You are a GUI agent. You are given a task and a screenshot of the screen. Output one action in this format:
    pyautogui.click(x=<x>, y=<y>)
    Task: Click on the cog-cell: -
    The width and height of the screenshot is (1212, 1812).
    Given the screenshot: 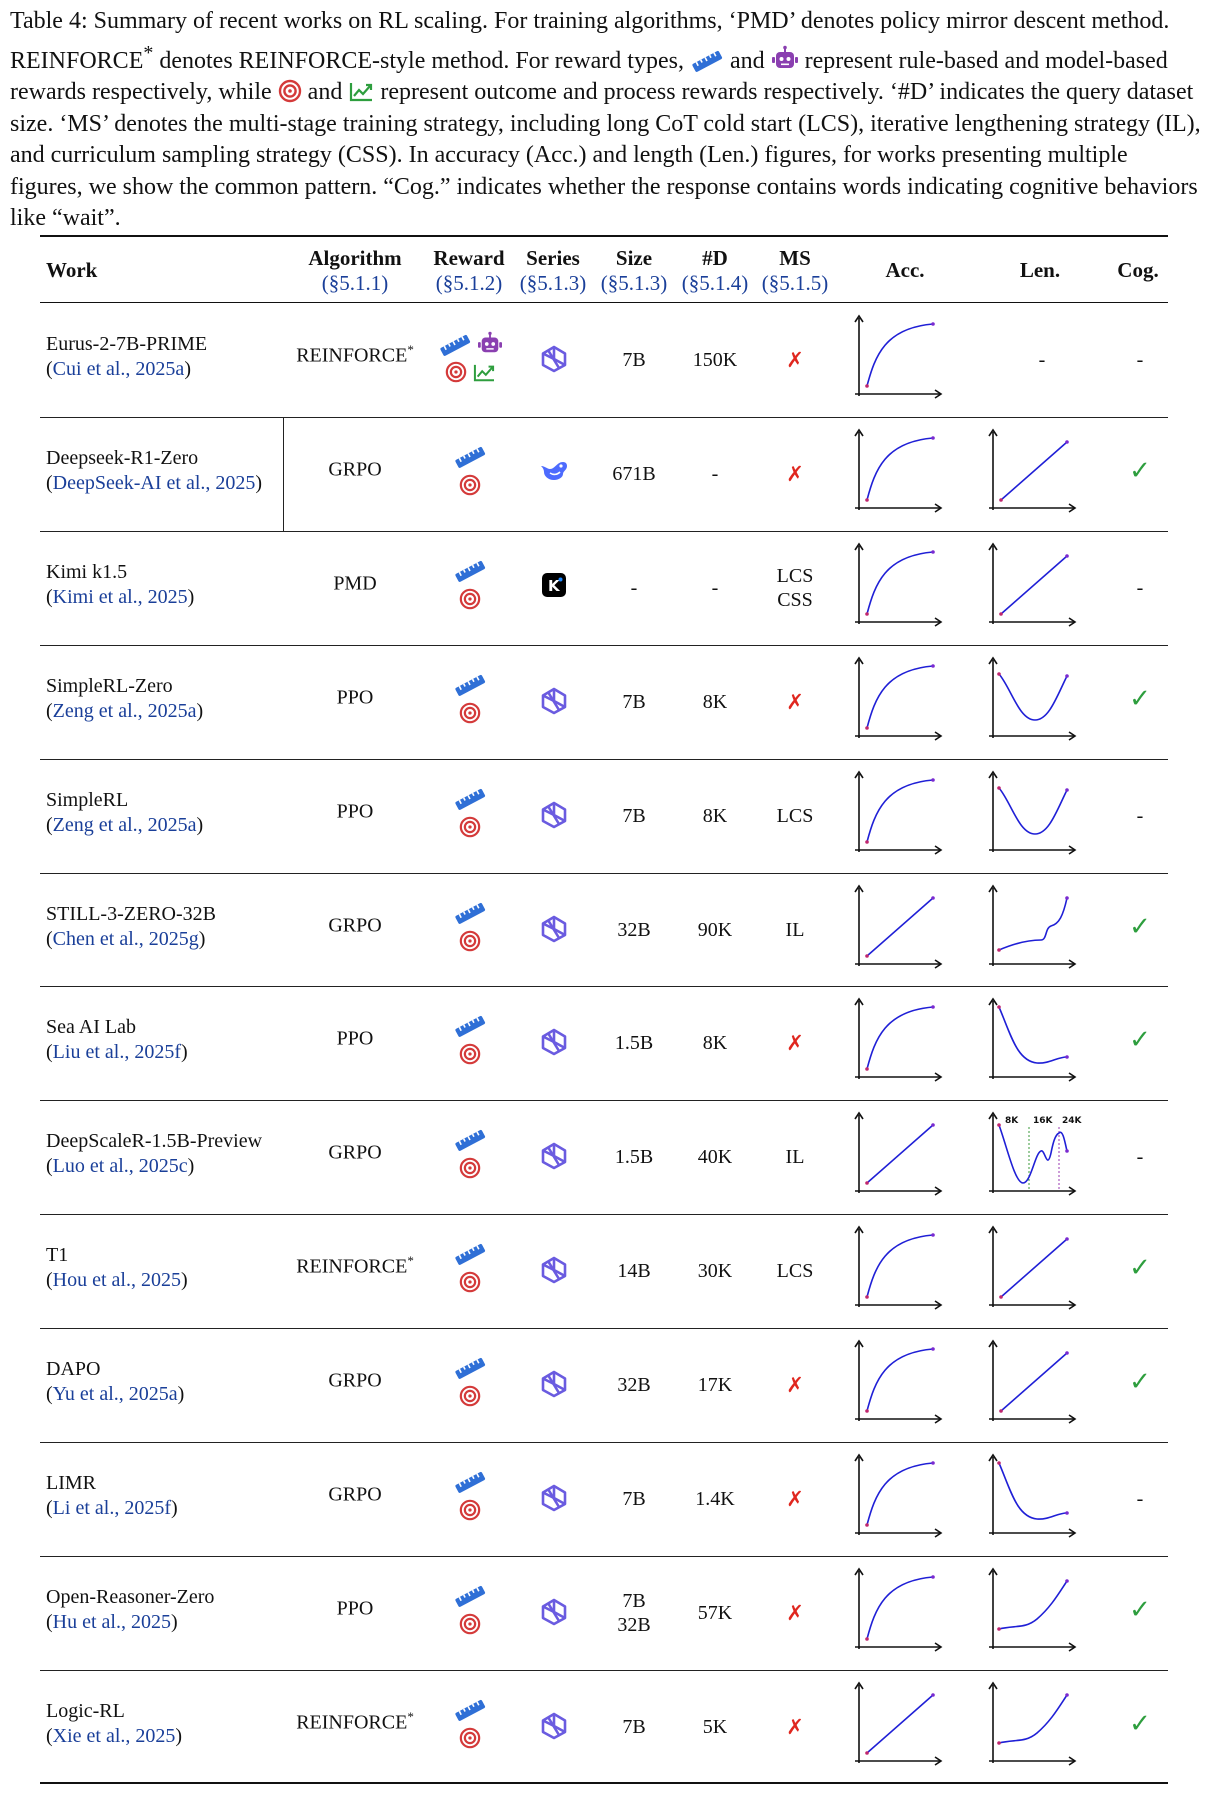 What is the action you would take?
    pyautogui.click(x=1140, y=1157)
    